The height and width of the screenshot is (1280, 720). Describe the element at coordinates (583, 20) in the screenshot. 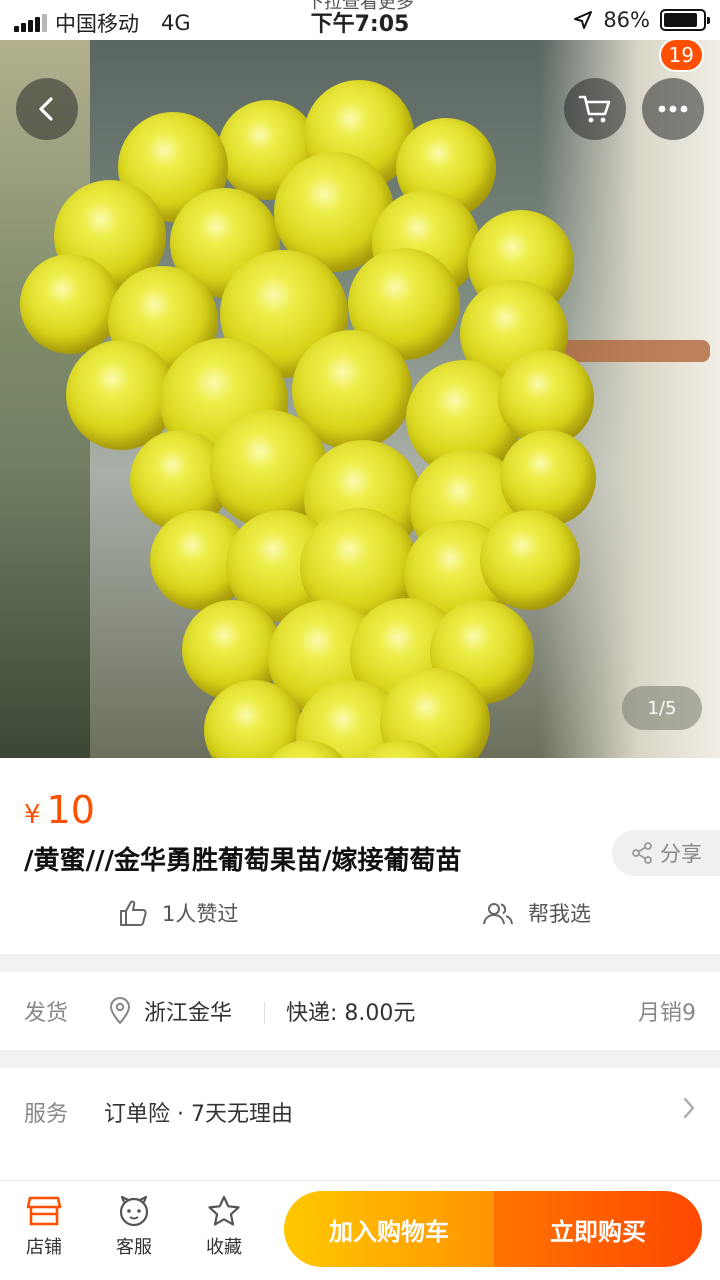

I see `location-arrow-icon` at that location.